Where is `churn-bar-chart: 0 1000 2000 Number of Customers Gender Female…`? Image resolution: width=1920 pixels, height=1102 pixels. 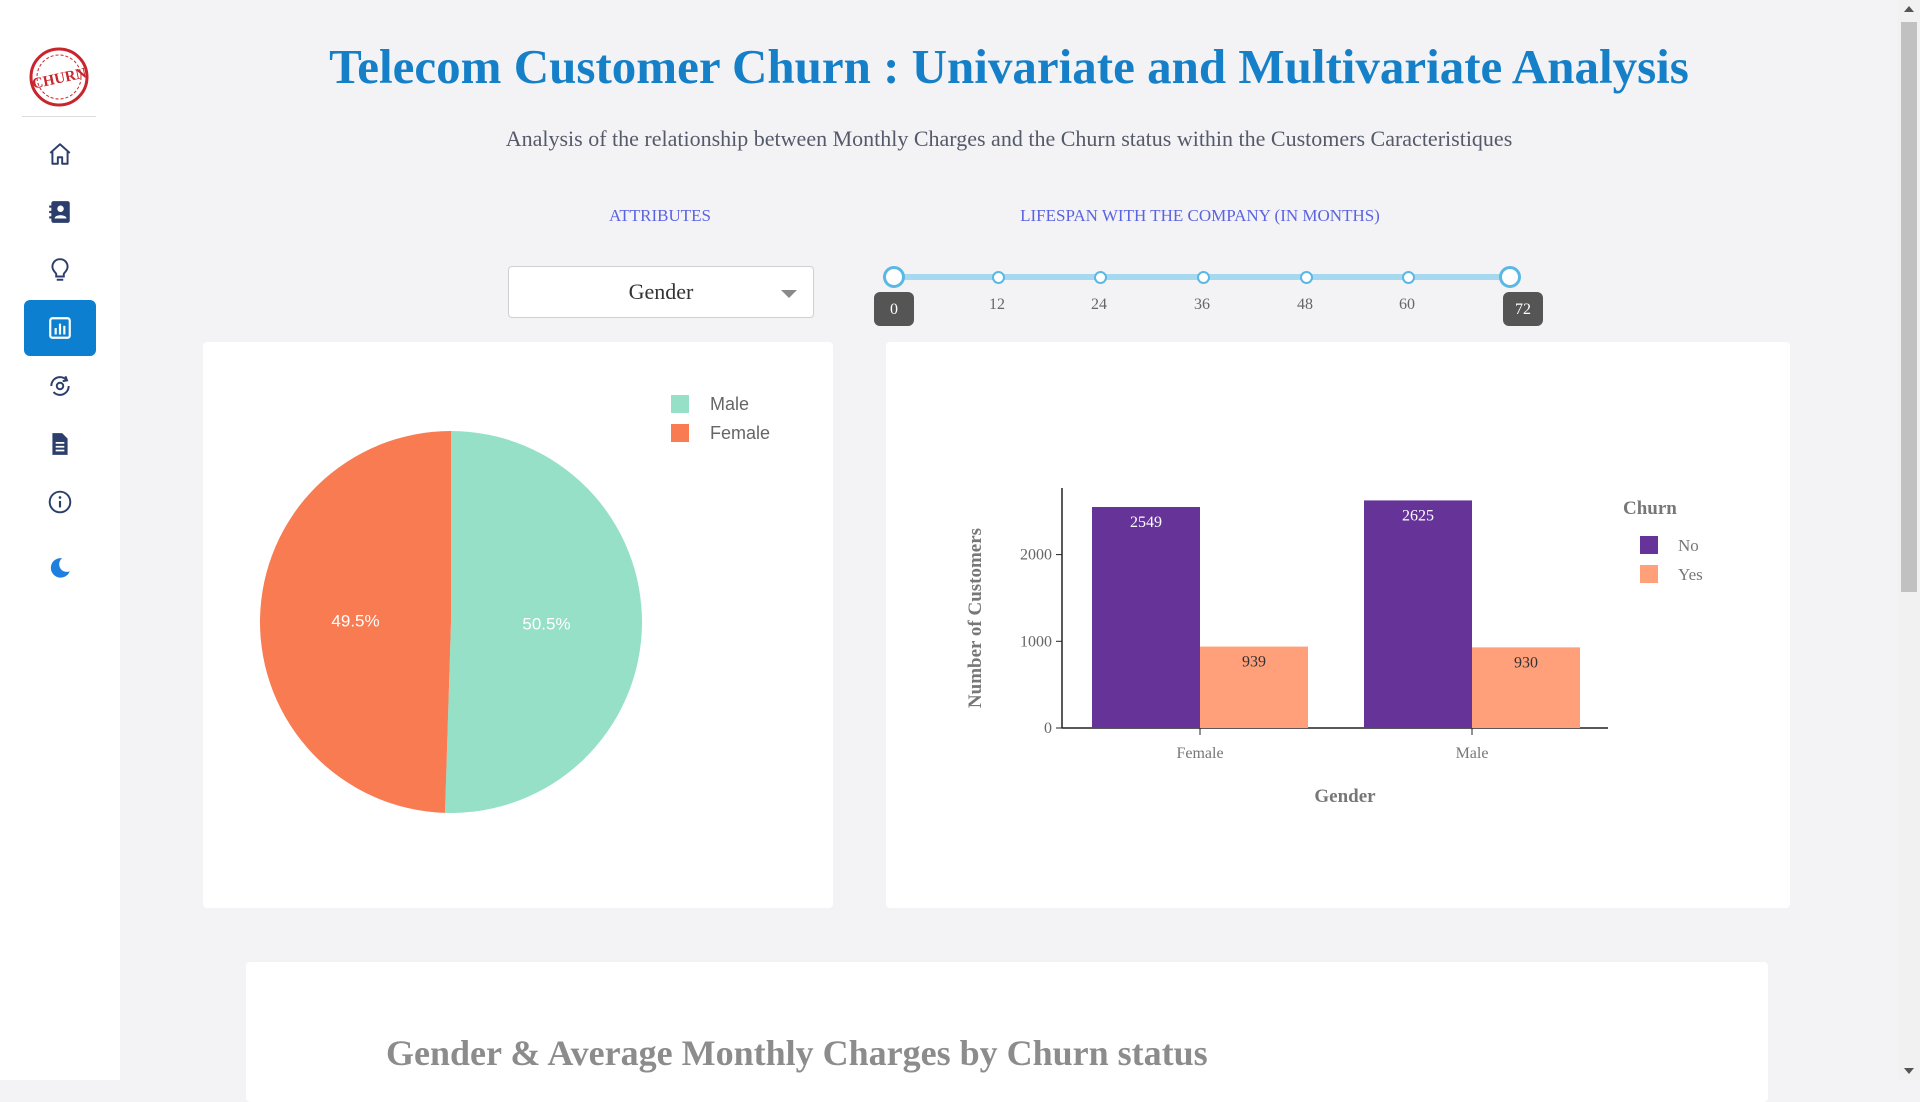 churn-bar-chart: 0 1000 2000 Number of Customers Gender Female… is located at coordinates (1334, 647).